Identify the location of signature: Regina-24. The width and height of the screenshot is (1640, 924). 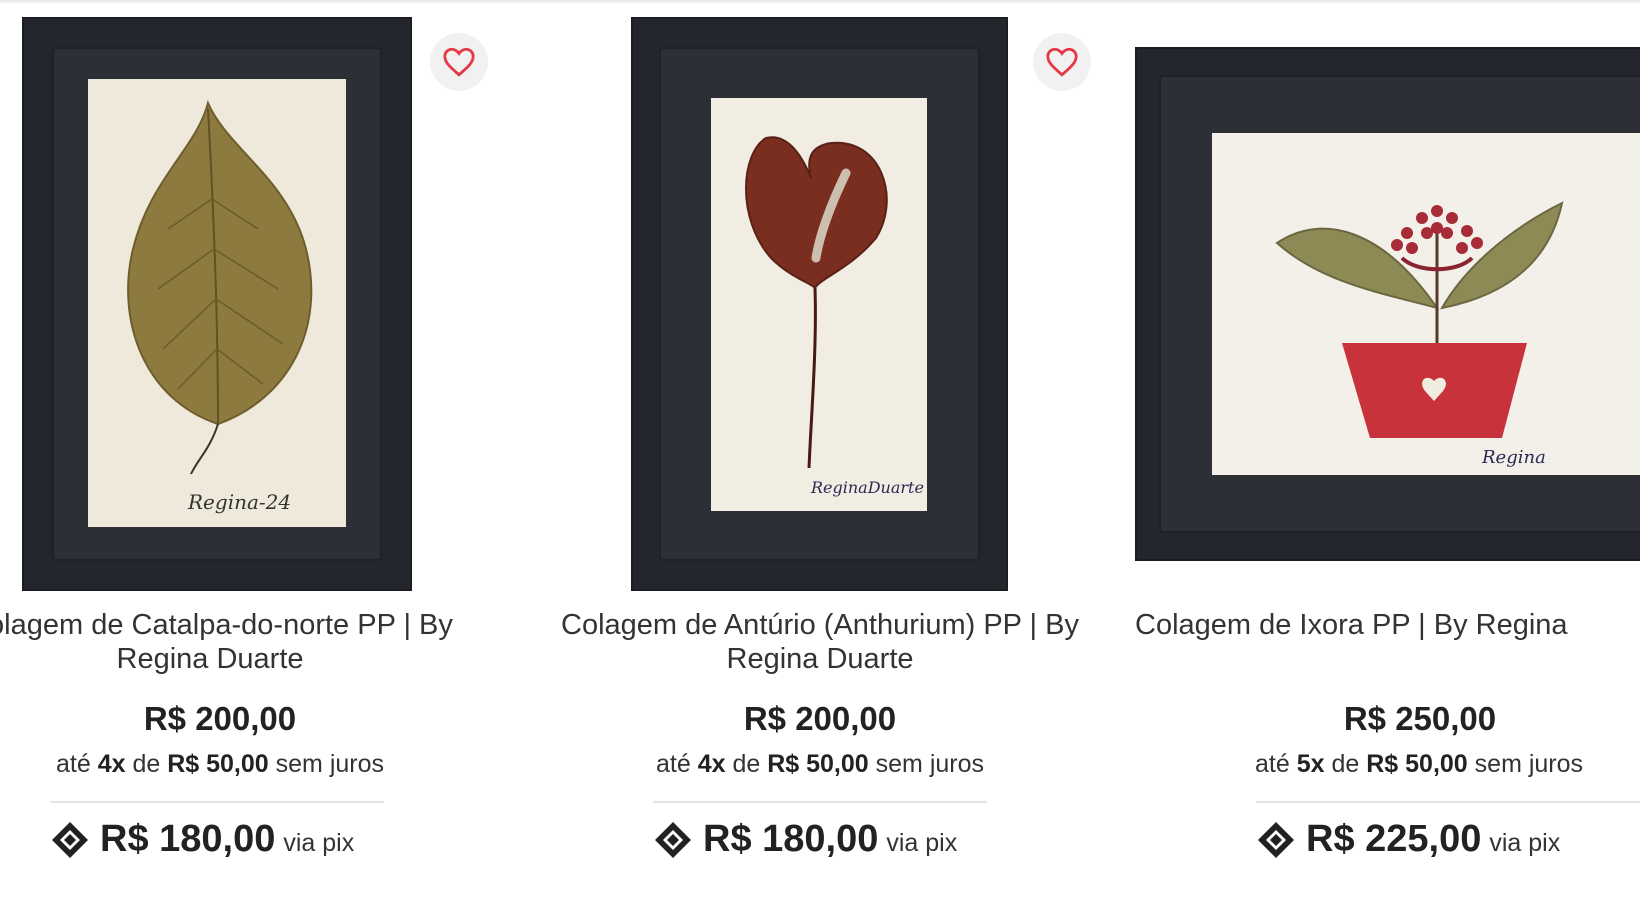
(239, 502).